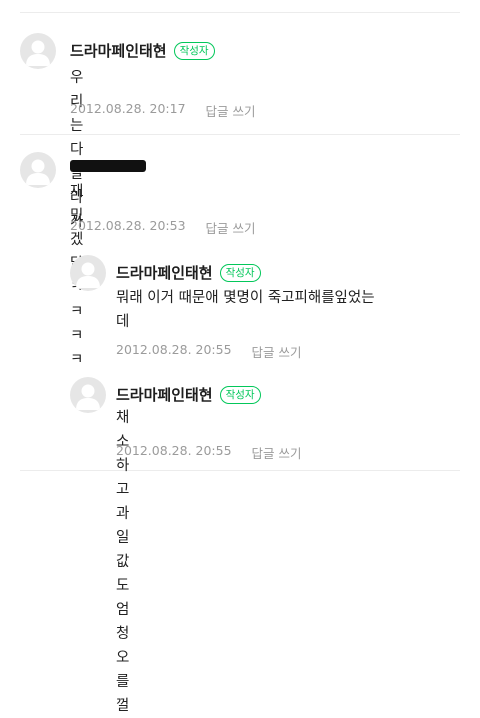 Image resolution: width=480 pixels, height=718 pixels. Describe the element at coordinates (128, 108) in the screenshot. I see `comment-date: 2012.08.28. 20:17` at that location.